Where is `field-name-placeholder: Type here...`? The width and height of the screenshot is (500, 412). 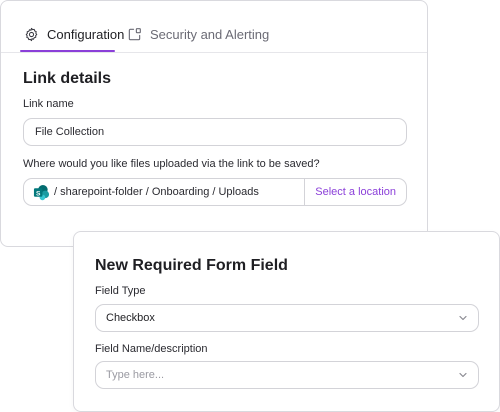 field-name-placeholder: Type here... is located at coordinates (135, 375).